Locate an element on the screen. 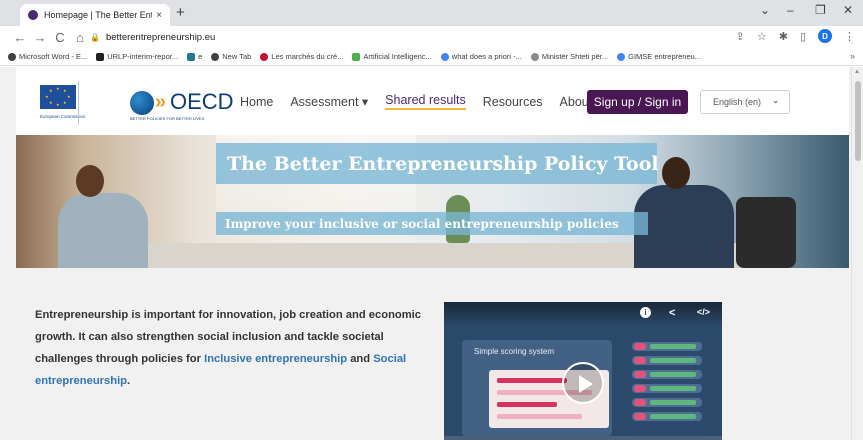  video-scoring-label: Simple scoring system is located at coordinates (514, 351).